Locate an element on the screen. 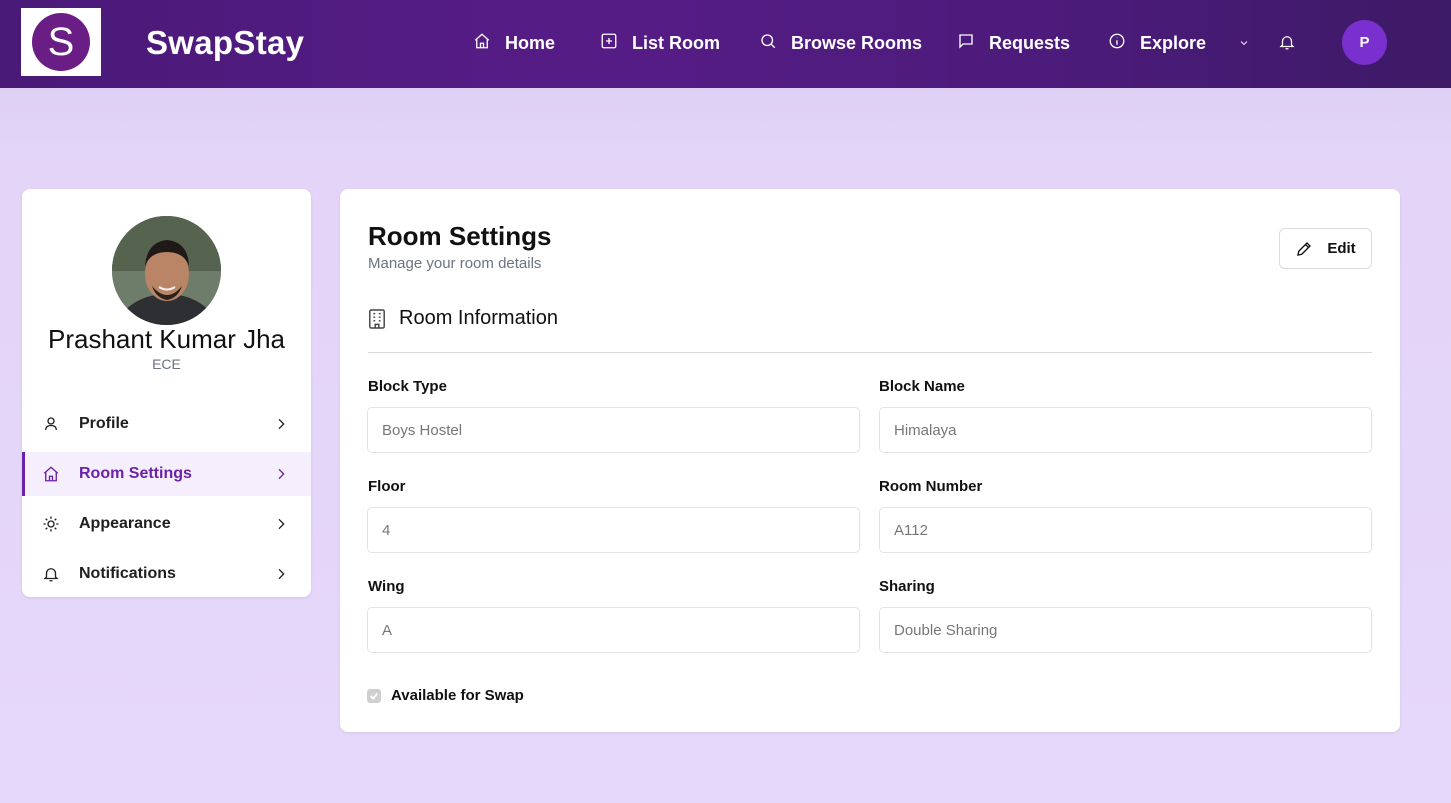  logo-letter: S is located at coordinates (61, 42).